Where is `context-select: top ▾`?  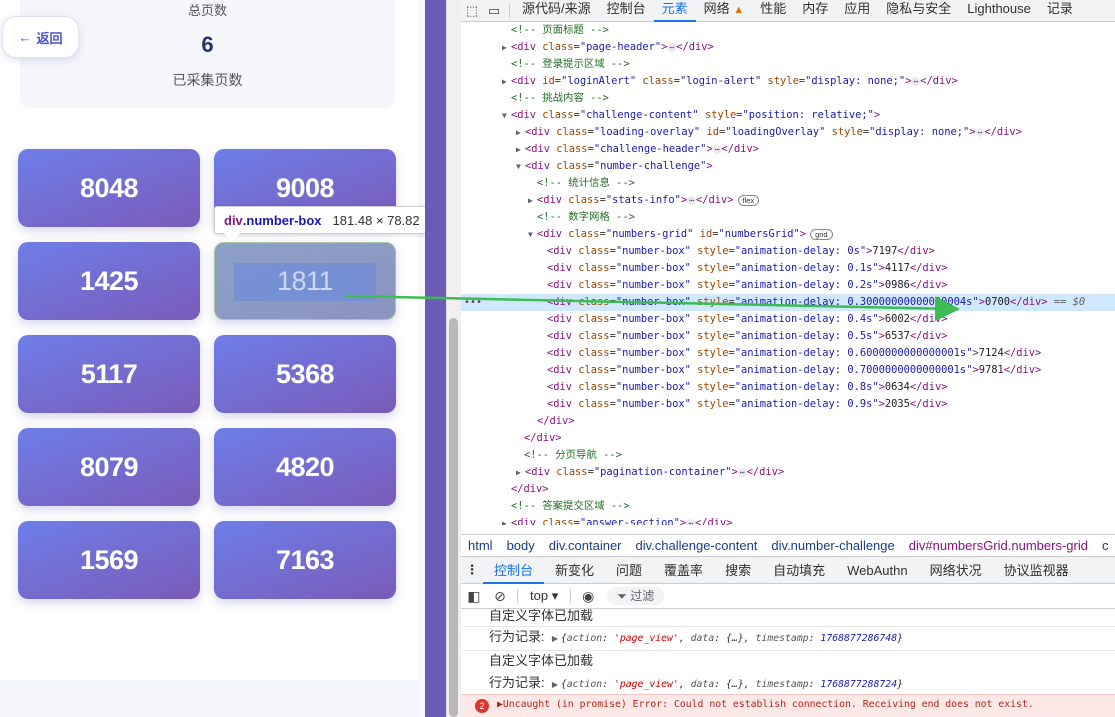 context-select: top ▾ is located at coordinates (544, 596).